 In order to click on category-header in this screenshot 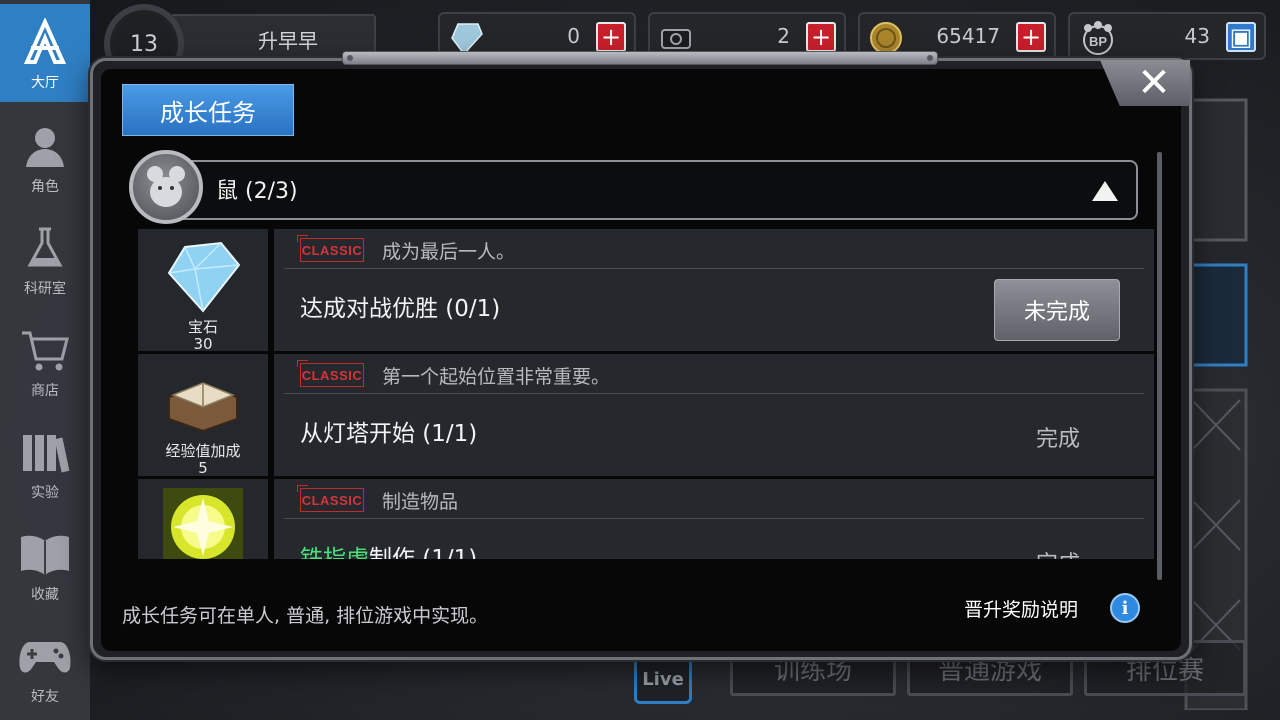, I will do `click(644, 190)`.